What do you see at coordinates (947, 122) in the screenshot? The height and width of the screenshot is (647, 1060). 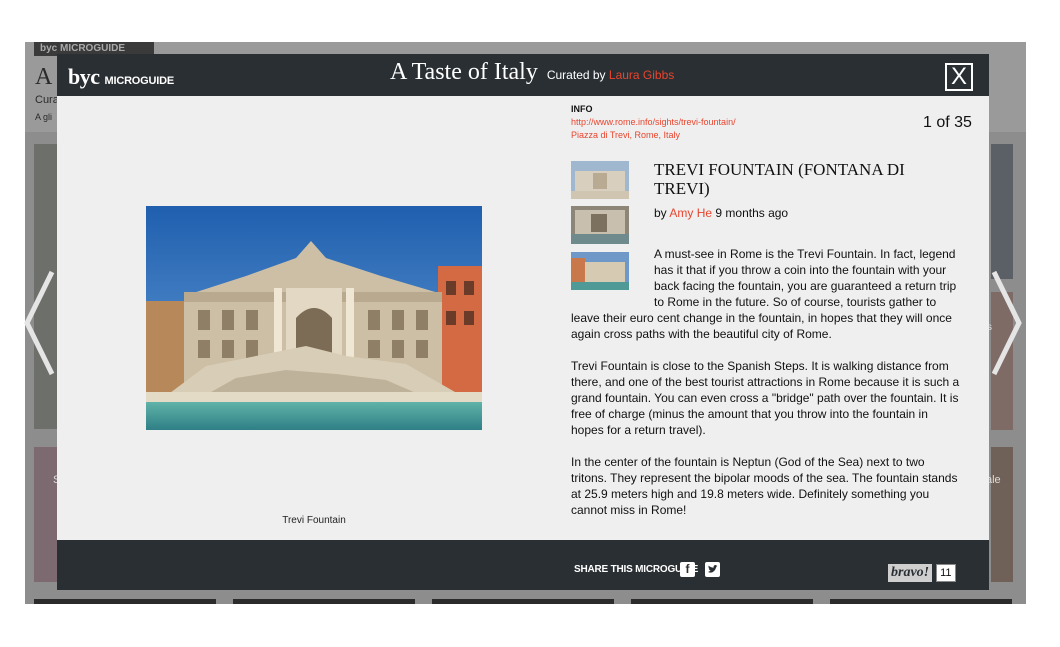 I see `item-counter: 1 of 35` at bounding box center [947, 122].